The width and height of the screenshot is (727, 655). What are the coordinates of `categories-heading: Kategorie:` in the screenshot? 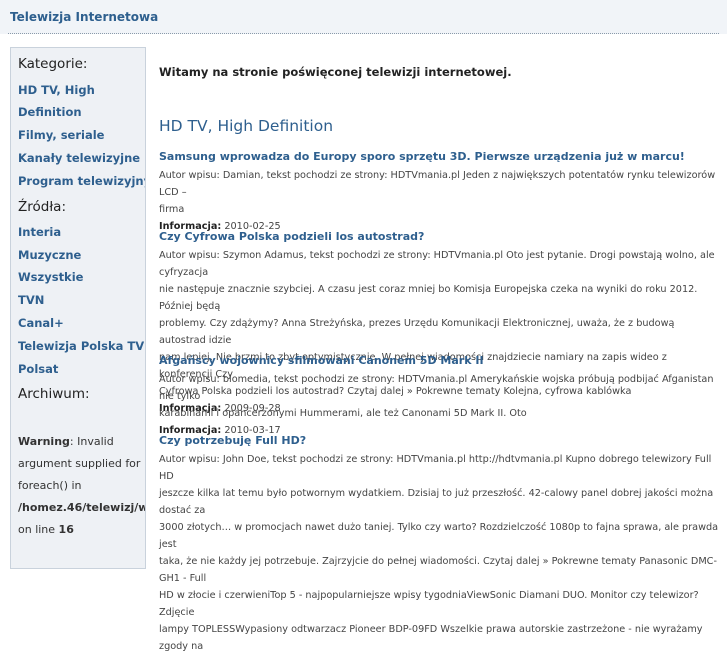 It's located at (53, 64).